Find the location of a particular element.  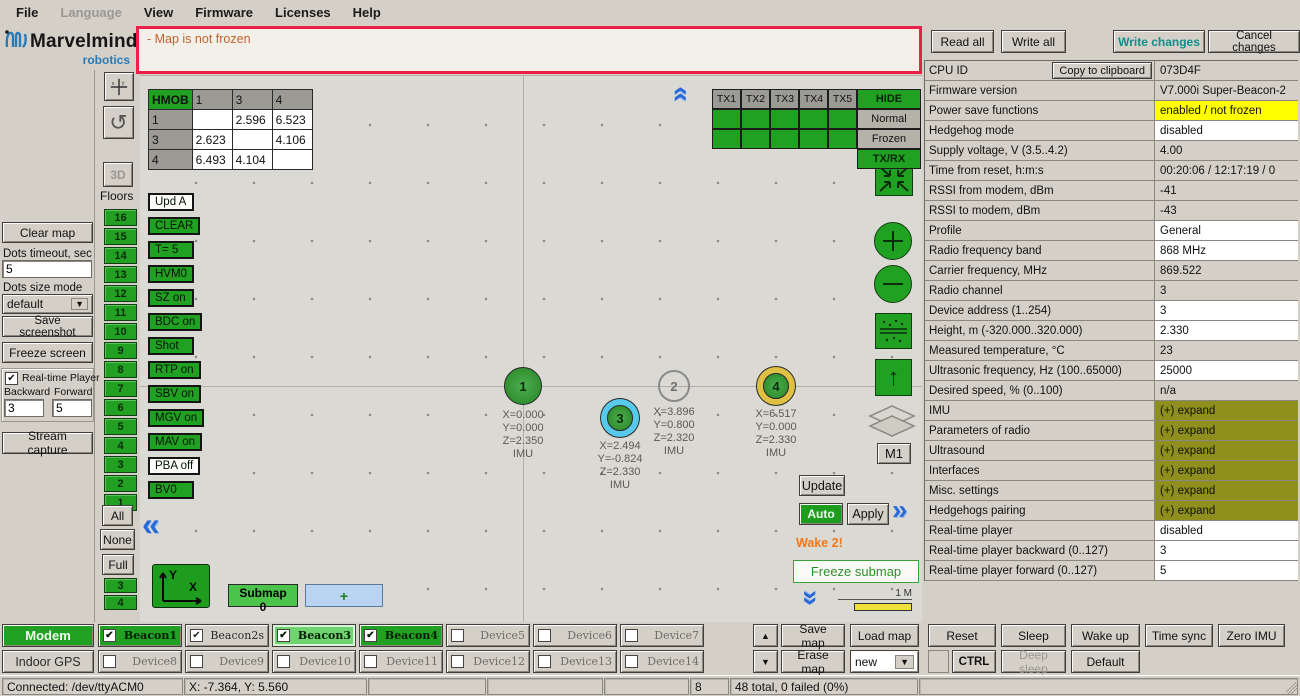

device-cell-device12: Device12 is located at coordinates (488, 661).